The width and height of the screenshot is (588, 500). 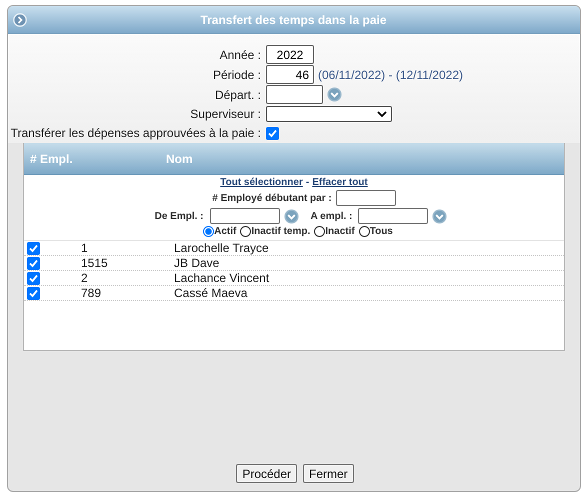 What do you see at coordinates (52, 159) in the screenshot?
I see `column-header: # Empl.` at bounding box center [52, 159].